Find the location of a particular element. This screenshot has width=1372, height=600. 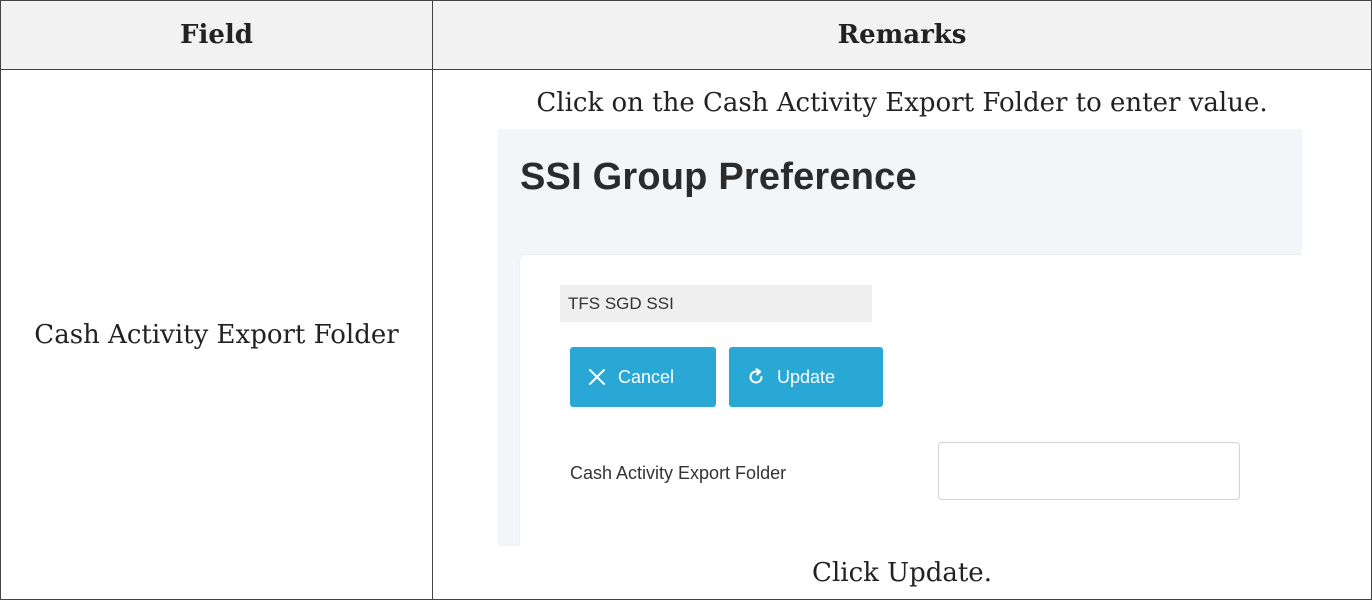

table-header-row: Field Remarks is located at coordinates (686, 35).